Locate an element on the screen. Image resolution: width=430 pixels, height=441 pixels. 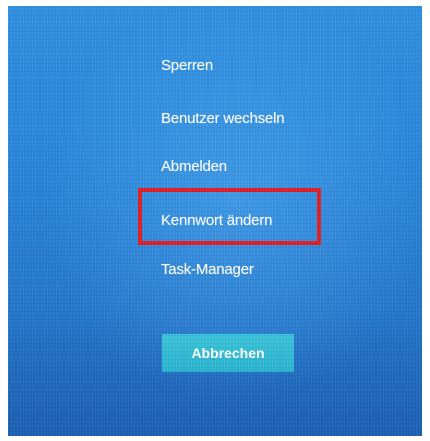
menu-item-switch-user: Benutzer wechseln is located at coordinates (223, 119).